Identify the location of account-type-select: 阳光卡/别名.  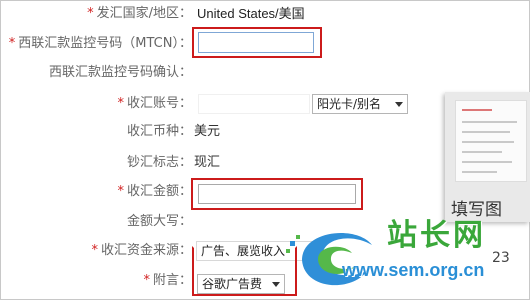
(360, 104).